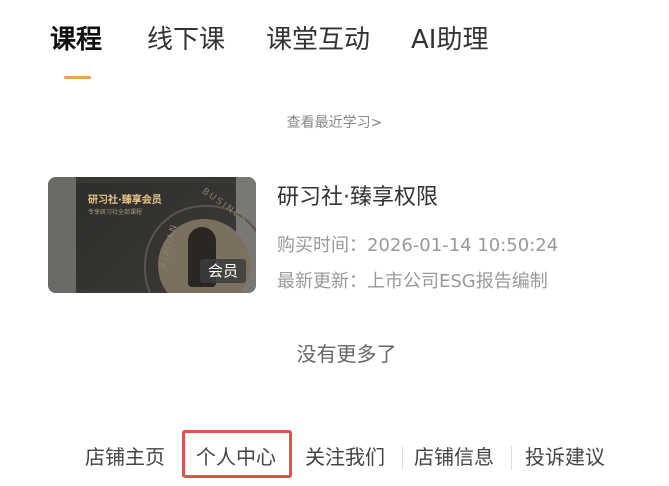 The image size is (669, 486). What do you see at coordinates (345, 457) in the screenshot?
I see `footer-follow-us: 关注我们` at bounding box center [345, 457].